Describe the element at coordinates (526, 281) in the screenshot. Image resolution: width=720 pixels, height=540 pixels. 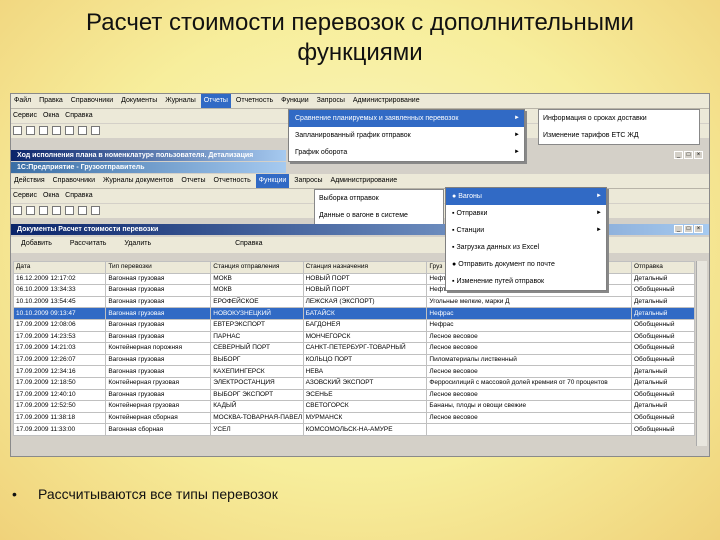
I see `menu-option-change-routes: ▪ Изменение путей отправок` at that location.